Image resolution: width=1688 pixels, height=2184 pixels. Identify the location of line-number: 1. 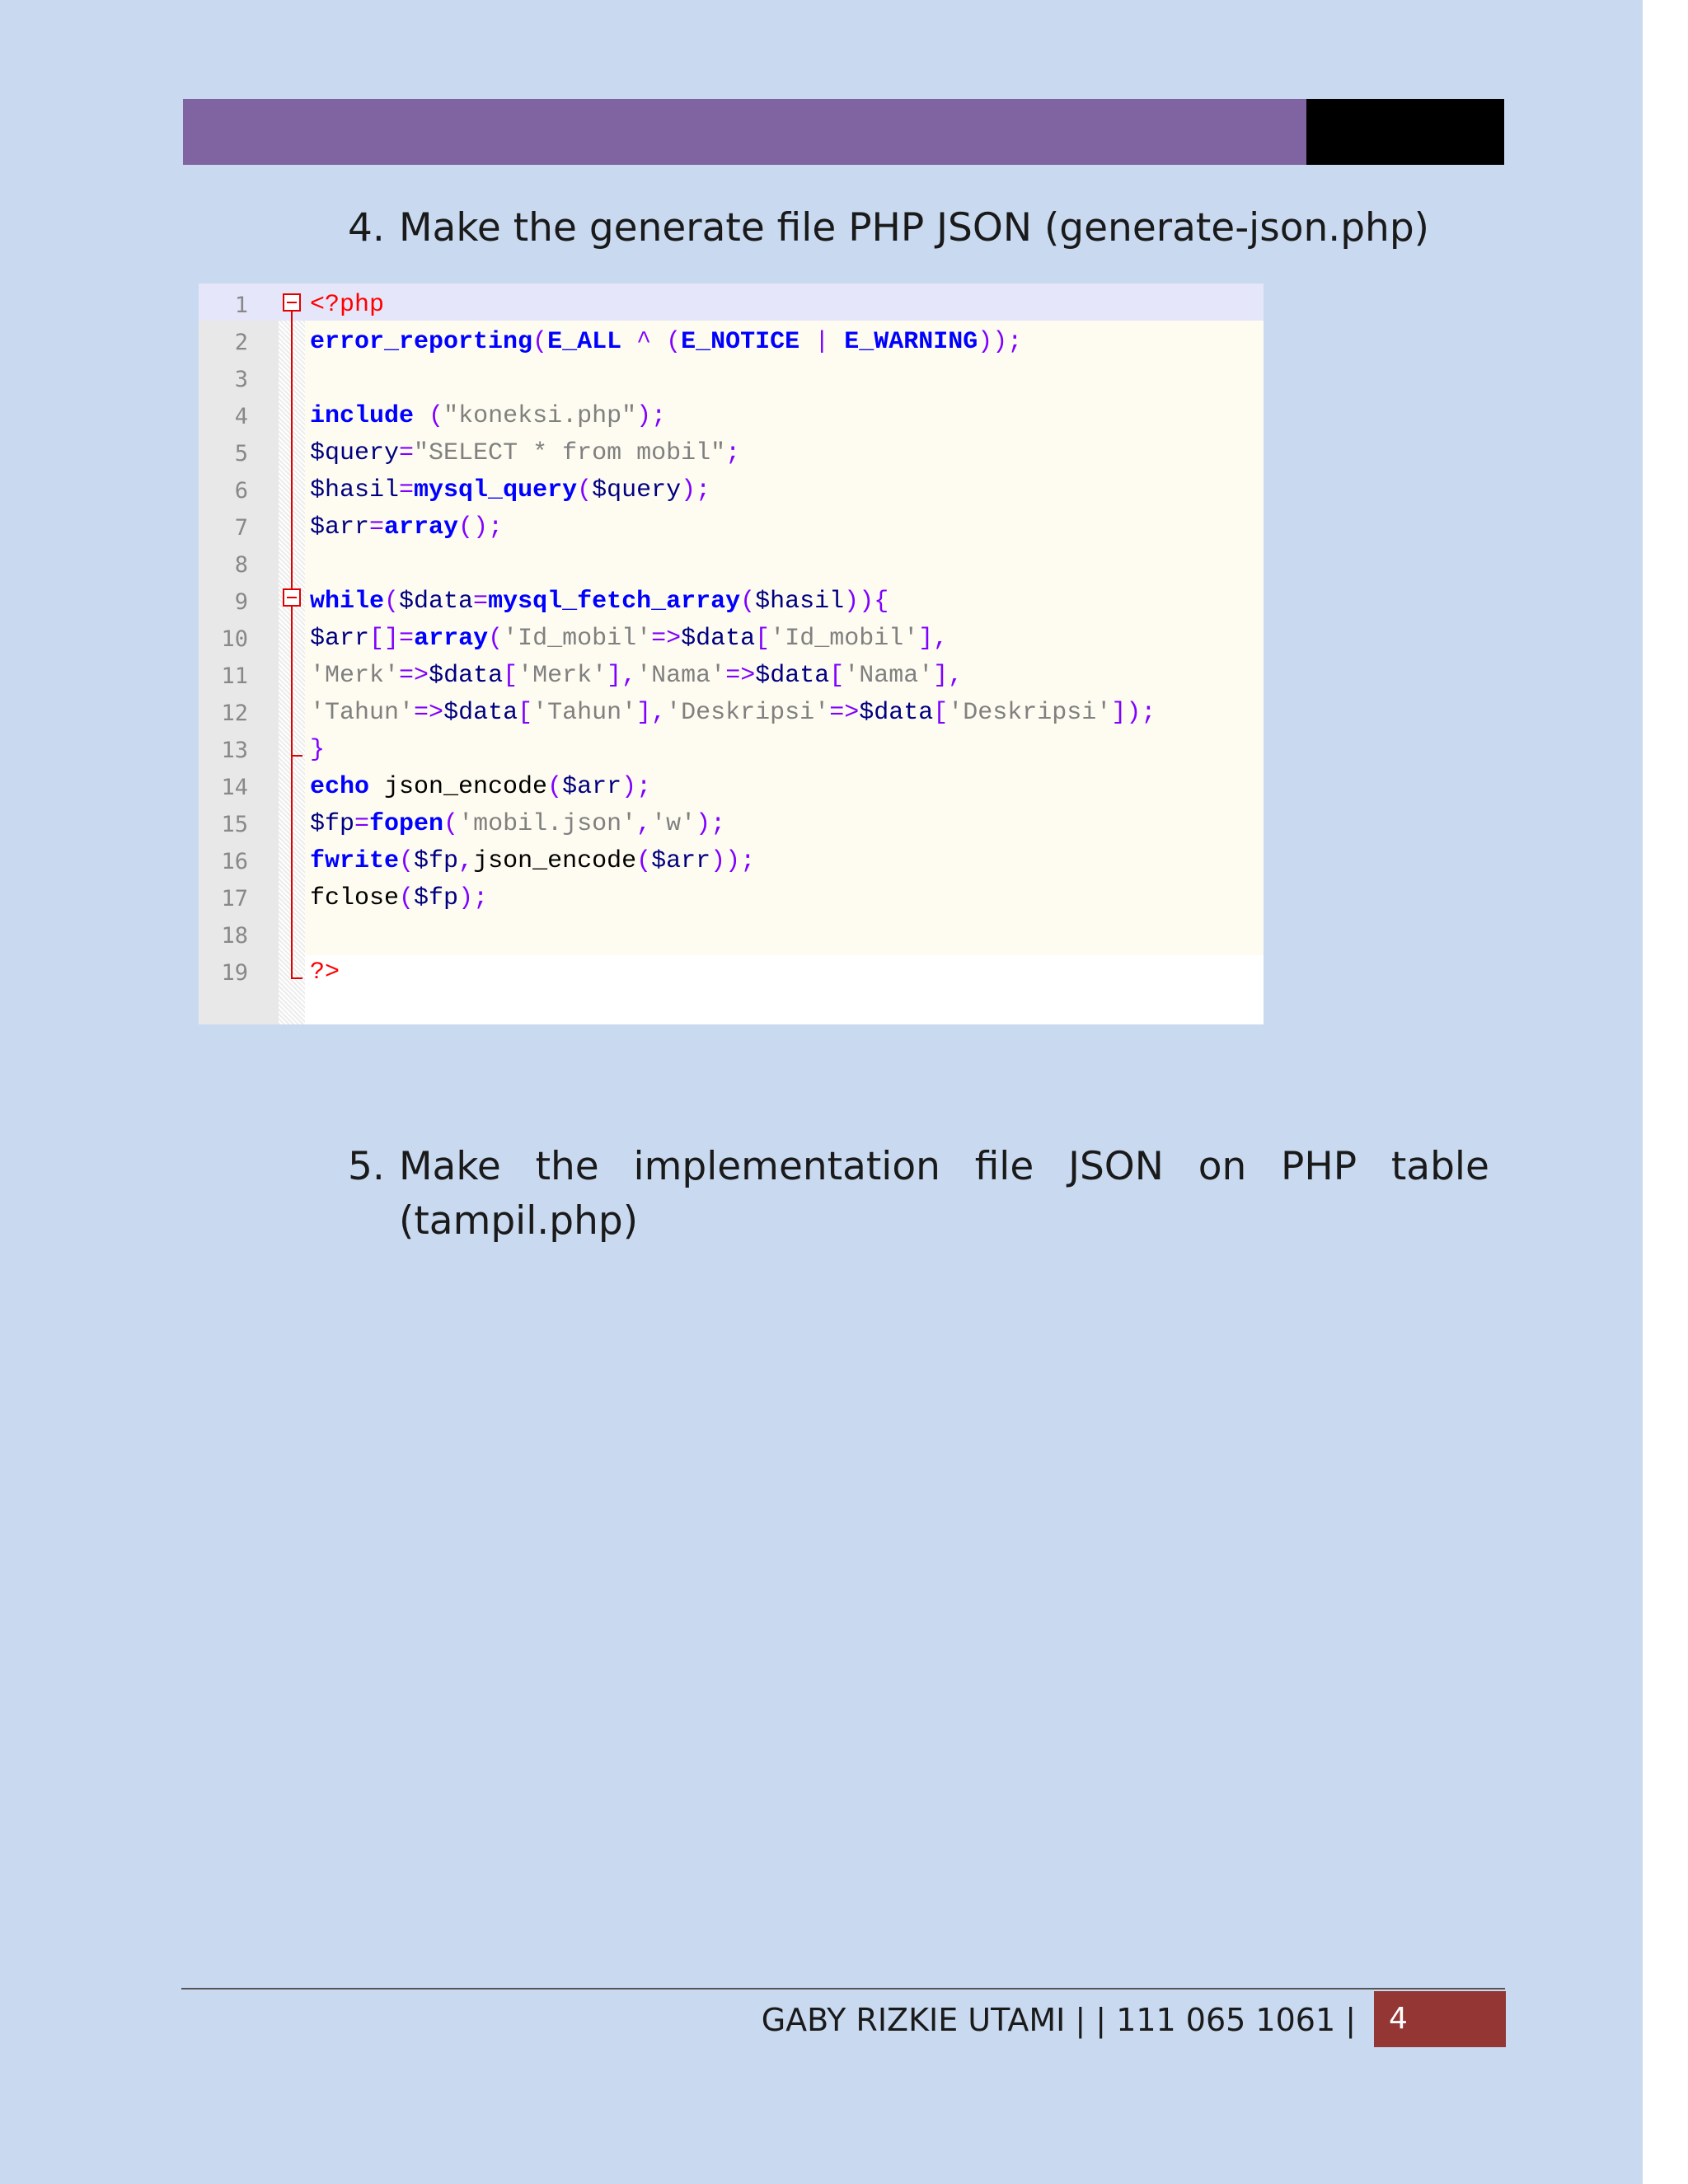
(241, 305).